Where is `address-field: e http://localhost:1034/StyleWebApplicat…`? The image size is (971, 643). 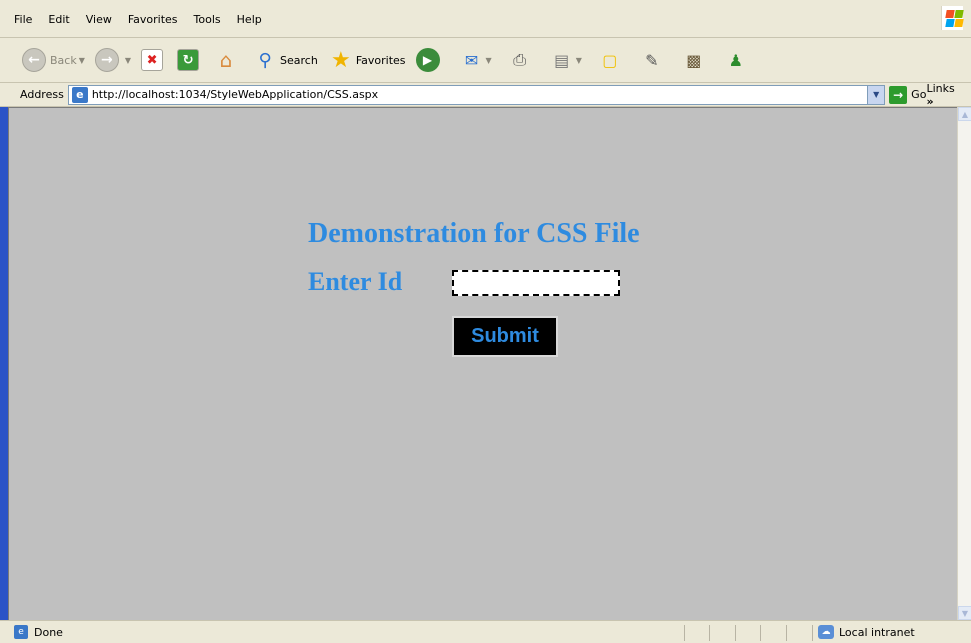 address-field: e http://localhost:1034/StyleWebApplicat… is located at coordinates (476, 94).